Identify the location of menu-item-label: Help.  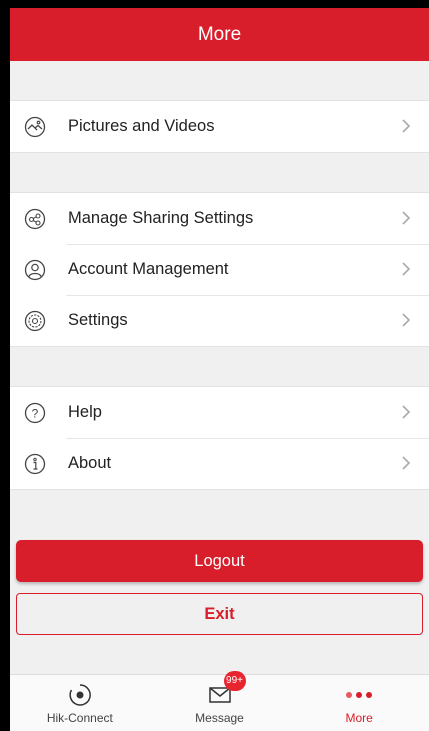
(85, 412).